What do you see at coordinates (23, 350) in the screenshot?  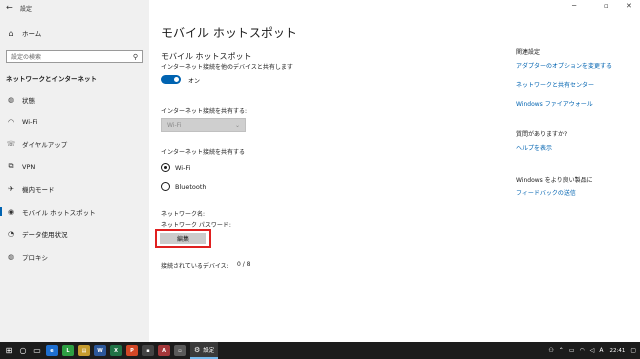 I see `cortana-icon: ○` at bounding box center [23, 350].